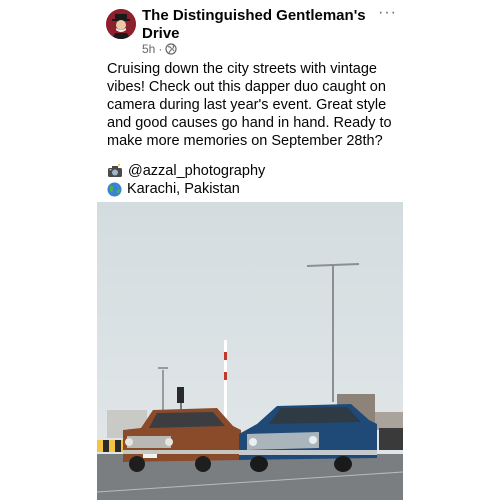 This screenshot has width=500, height=500. I want to click on post-meta: 5h ·, so click(159, 49).